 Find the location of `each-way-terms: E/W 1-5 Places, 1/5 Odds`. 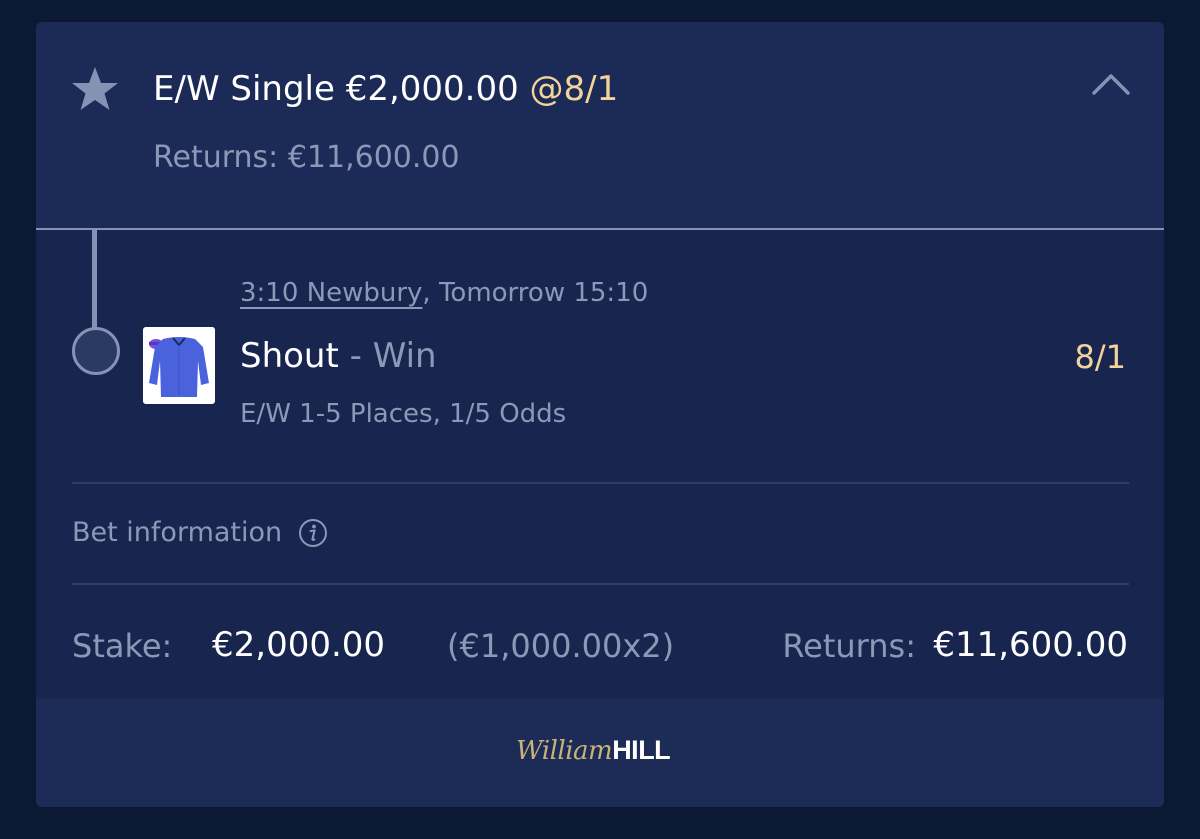

each-way-terms: E/W 1-5 Places, 1/5 Odds is located at coordinates (403, 414).